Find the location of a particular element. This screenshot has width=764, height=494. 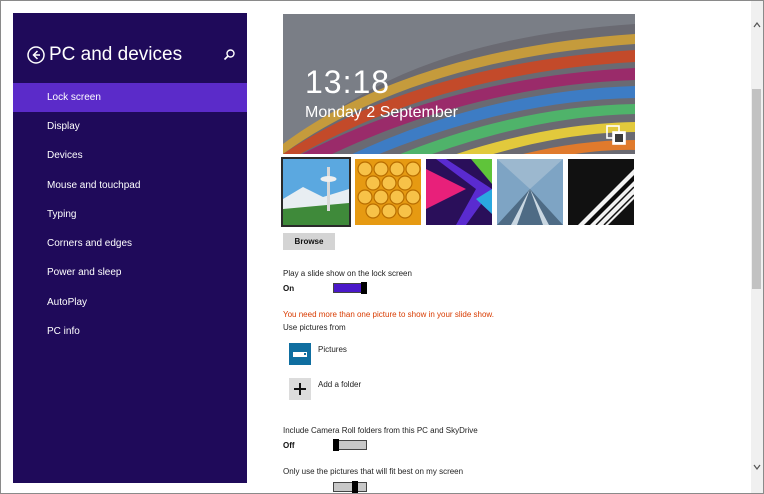

sidebar-item-lock-screen: Lock screen is located at coordinates (130, 97).